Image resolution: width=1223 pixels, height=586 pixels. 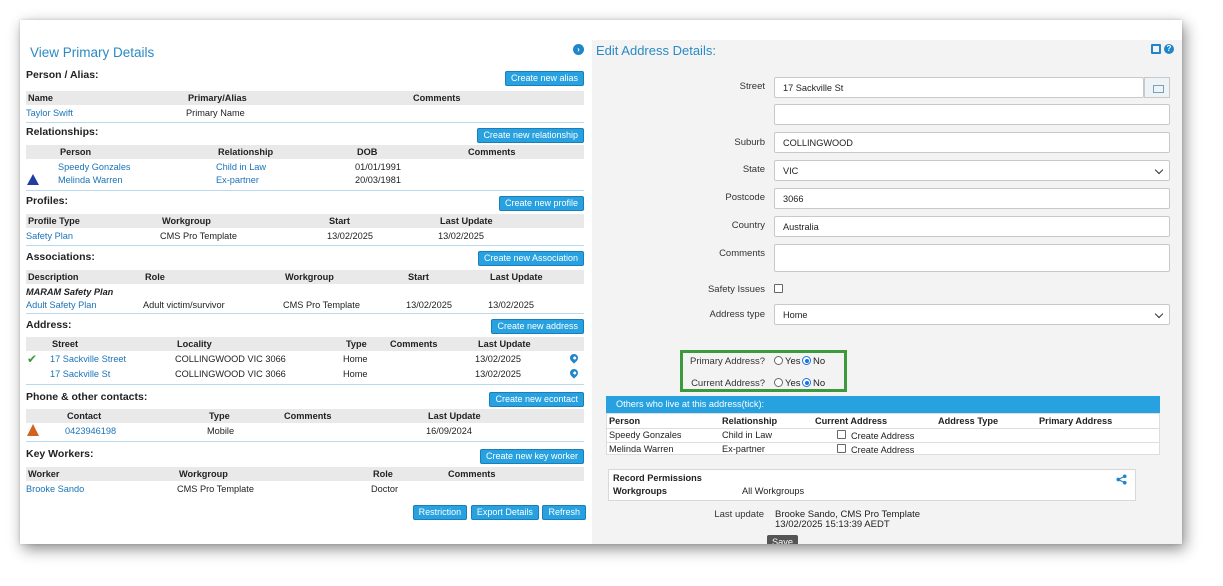 I want to click on current-yes-radio, so click(x=778, y=382).